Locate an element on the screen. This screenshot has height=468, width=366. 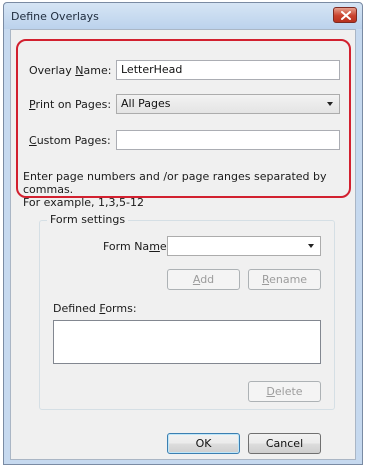
custom-pages-field is located at coordinates (228, 140).